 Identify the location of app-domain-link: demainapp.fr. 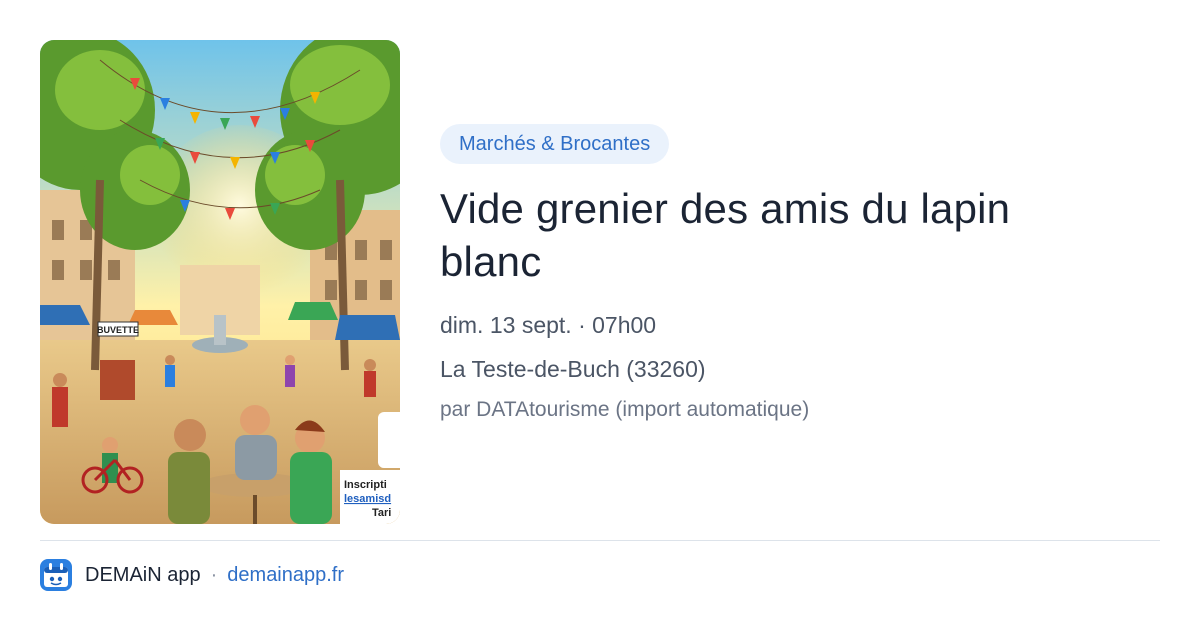
(285, 575).